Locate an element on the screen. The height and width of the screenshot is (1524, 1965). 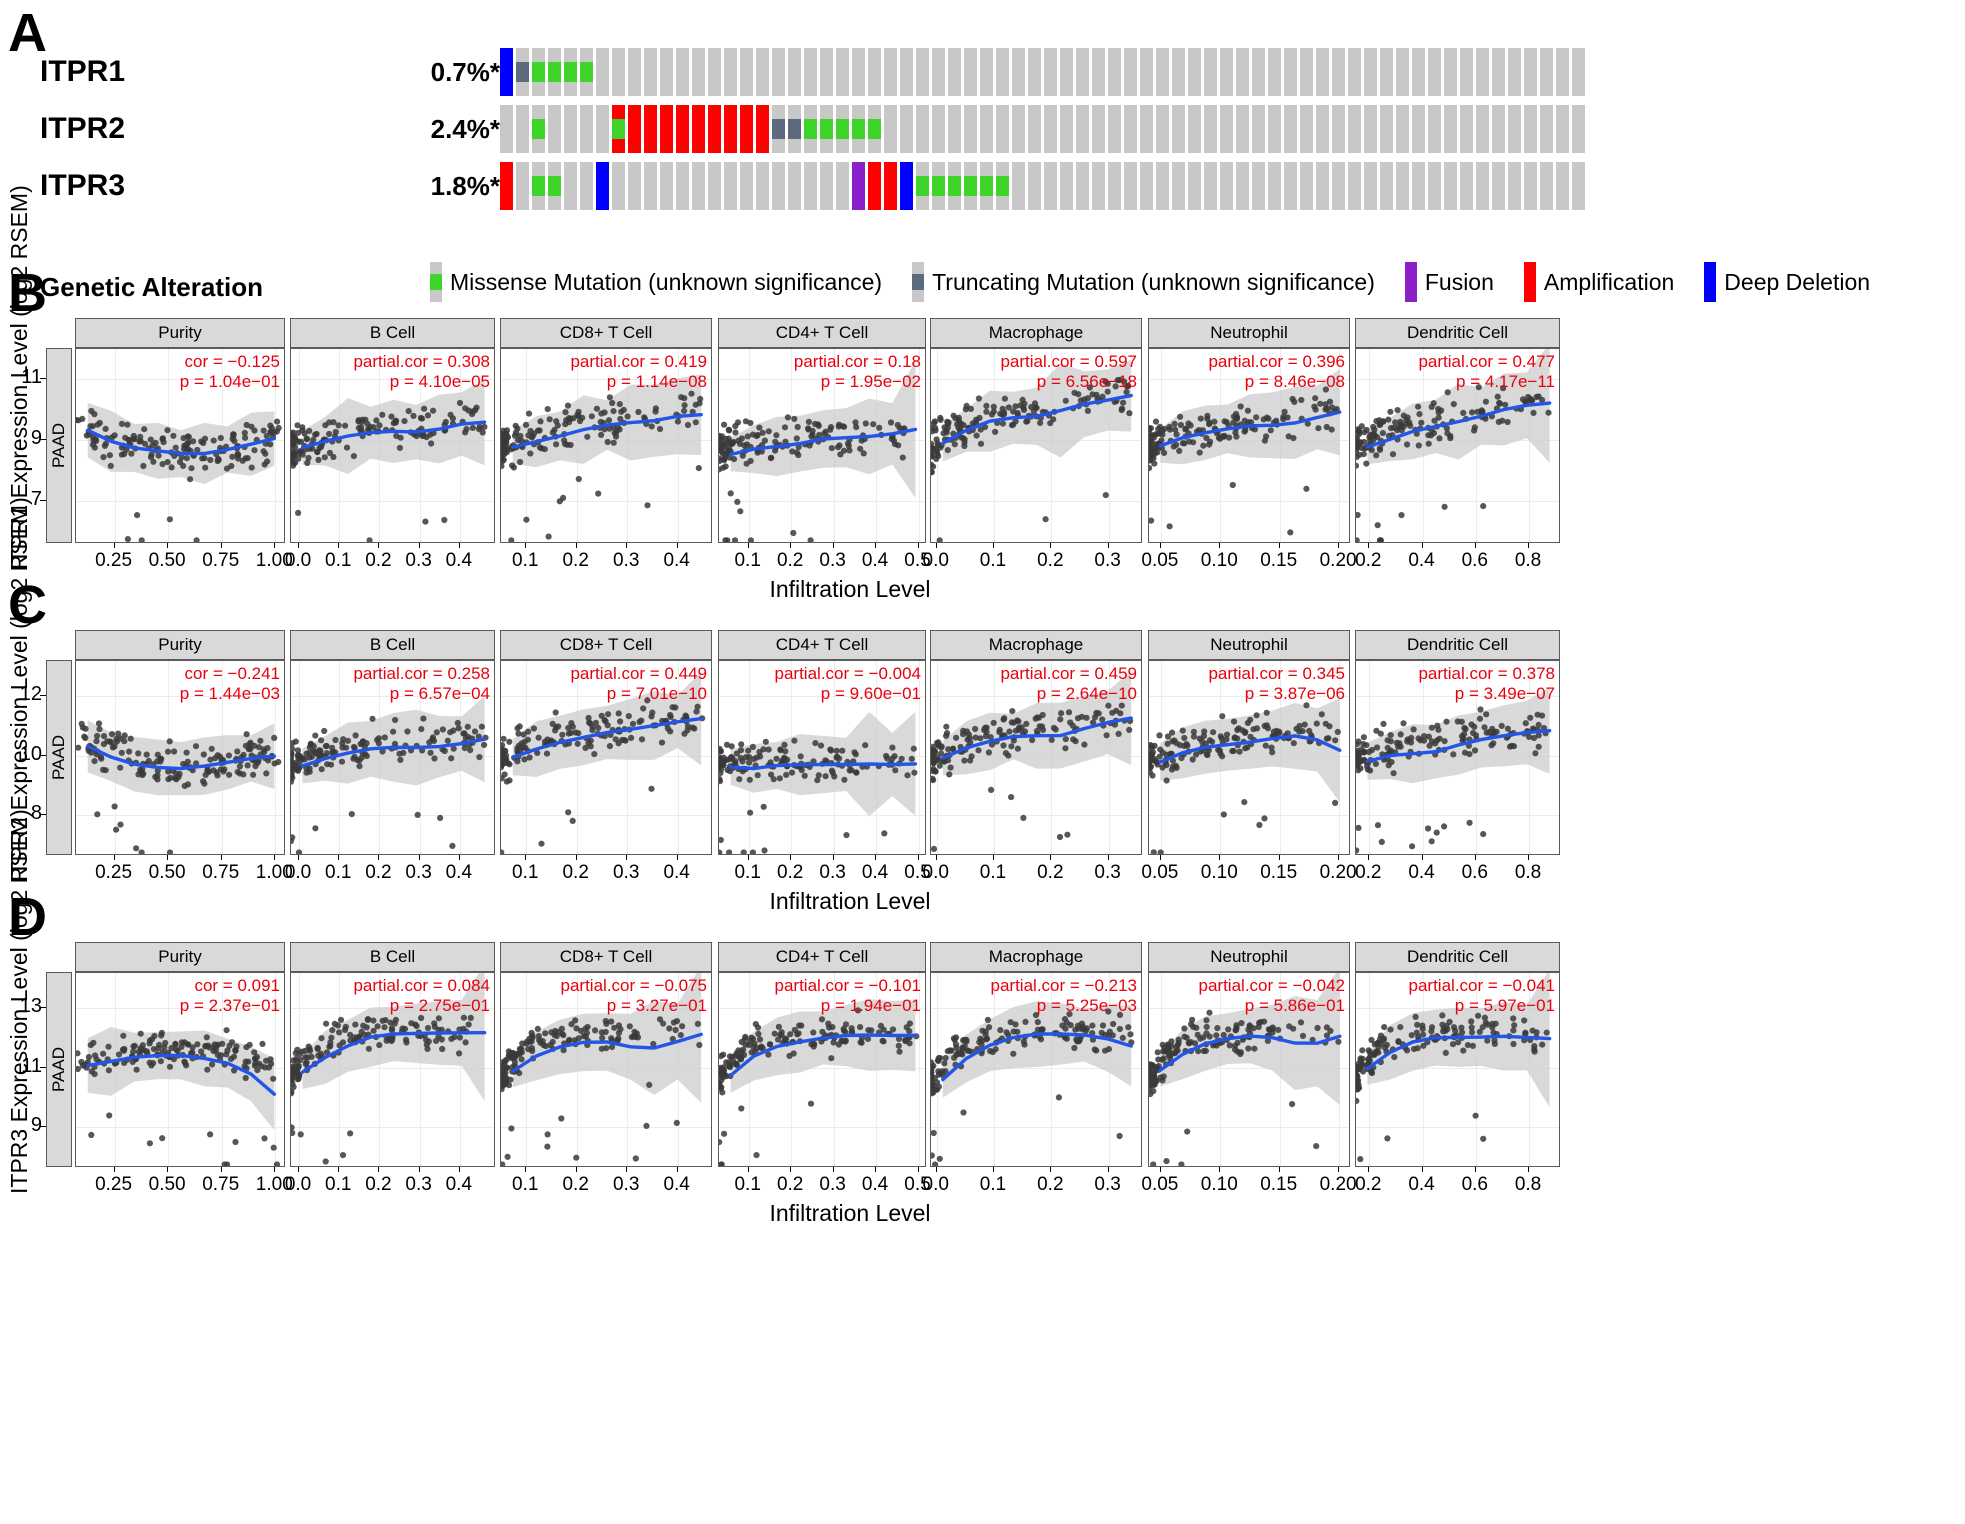
x-tick-label: 0.10 is located at coordinates (1219, 1184).